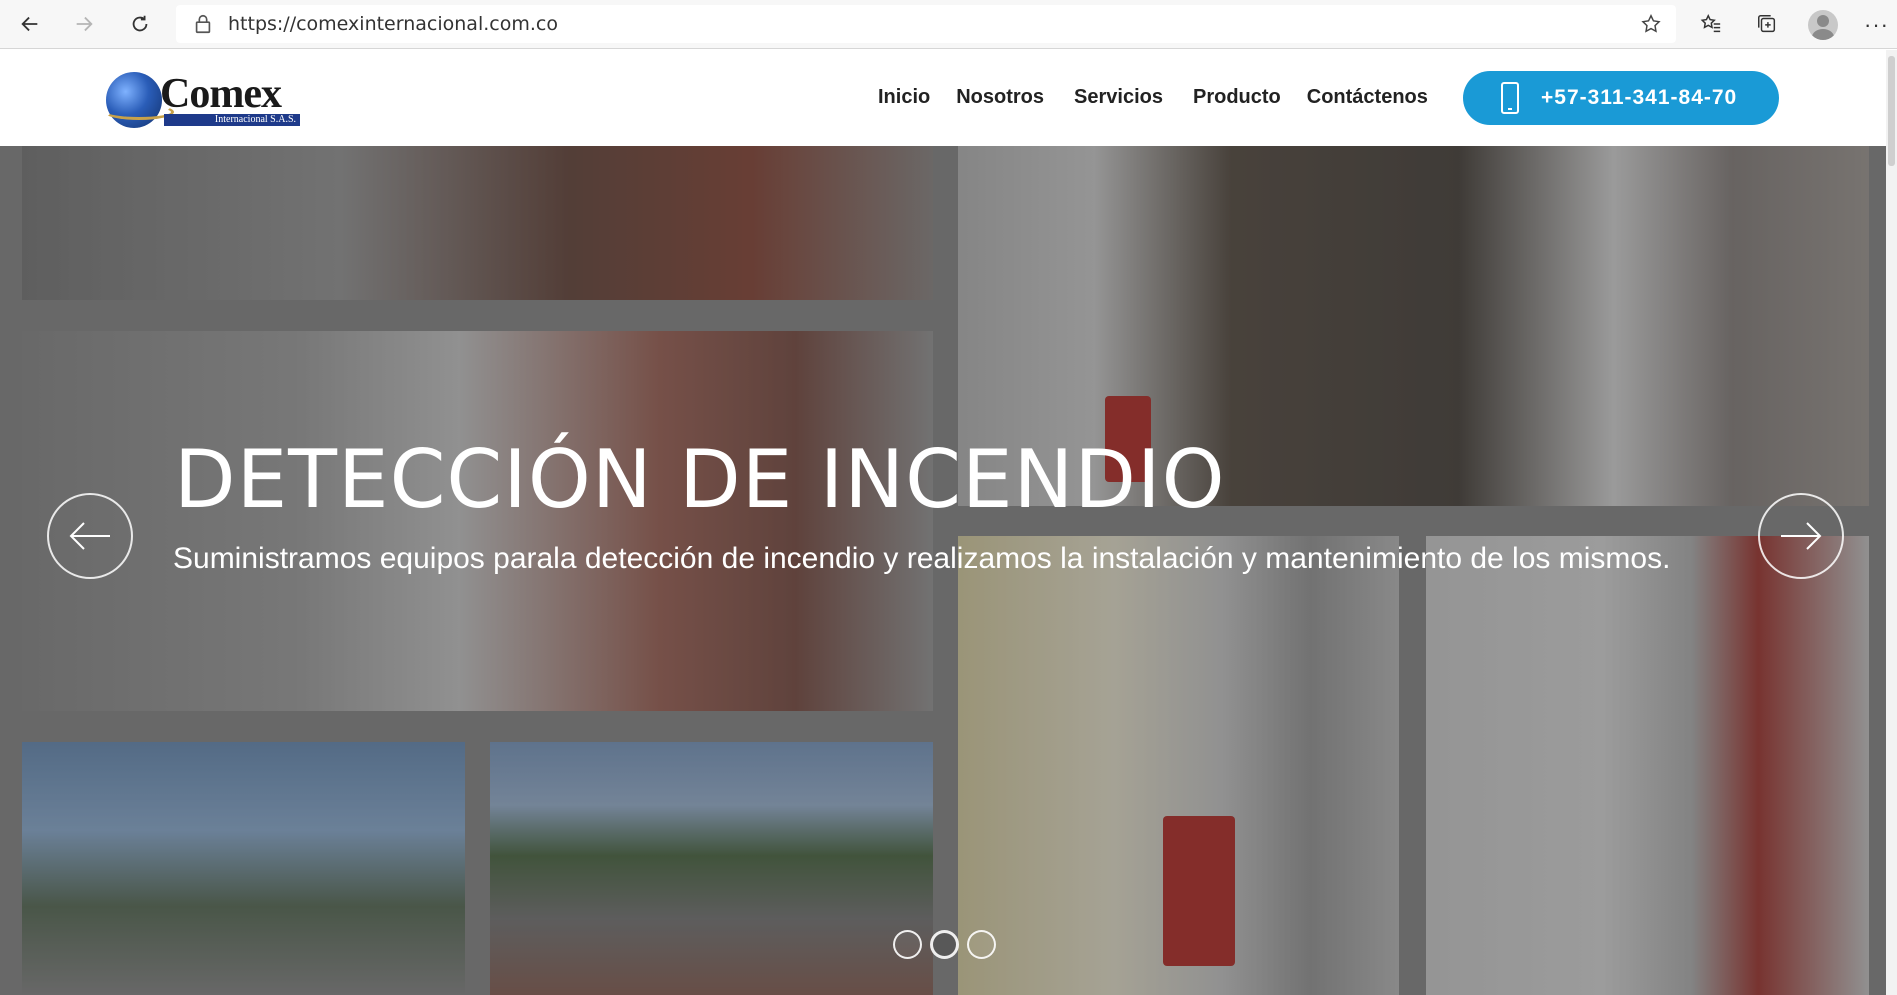 This screenshot has height=995, width=1897. What do you see at coordinates (203, 24) in the screenshot?
I see `lock-icon` at bounding box center [203, 24].